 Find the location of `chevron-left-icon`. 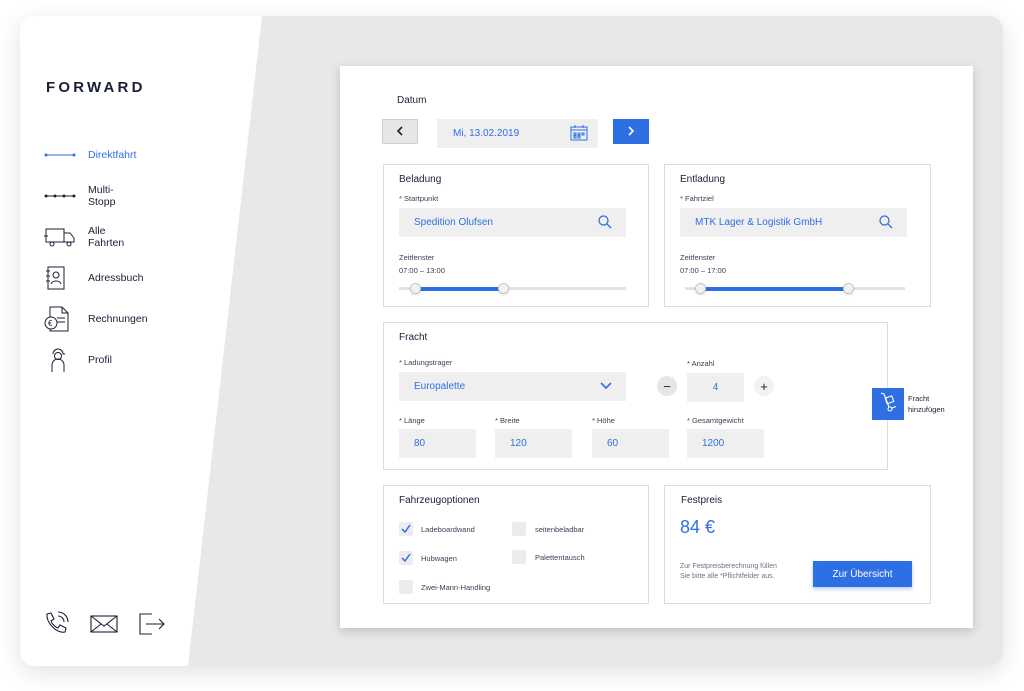

chevron-left-icon is located at coordinates (400, 132).